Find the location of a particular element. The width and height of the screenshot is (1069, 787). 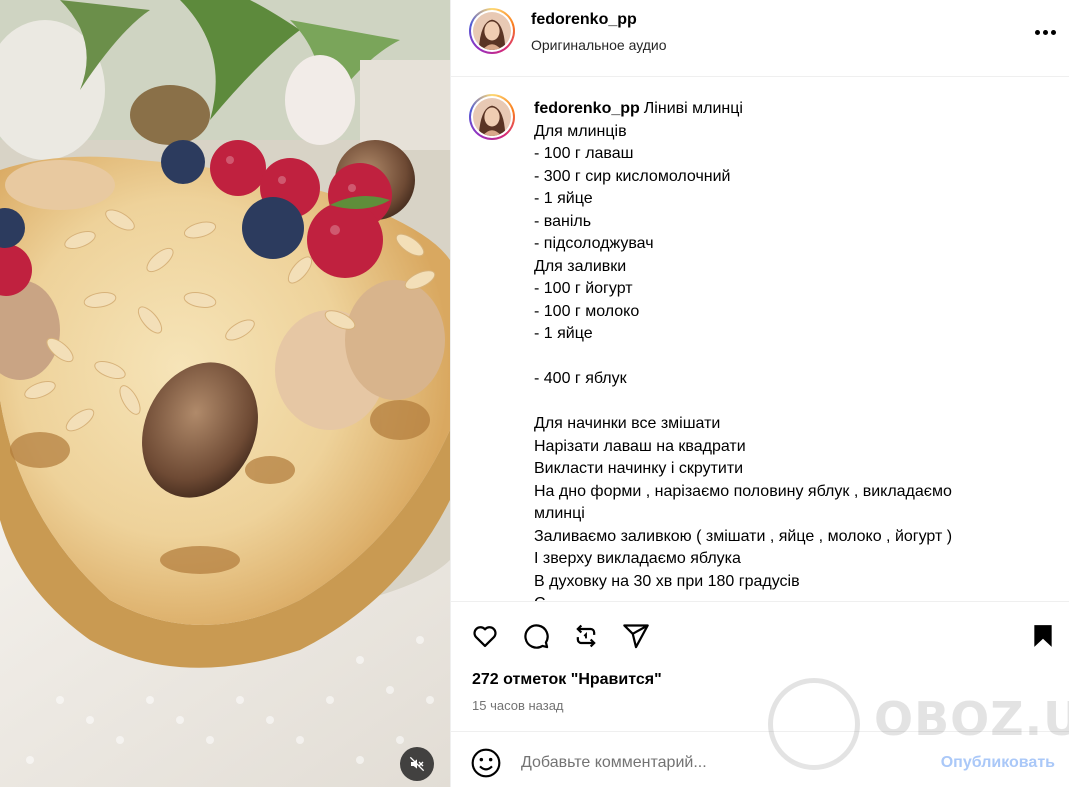

comment-bar: Опубликовать is located at coordinates (760, 759).